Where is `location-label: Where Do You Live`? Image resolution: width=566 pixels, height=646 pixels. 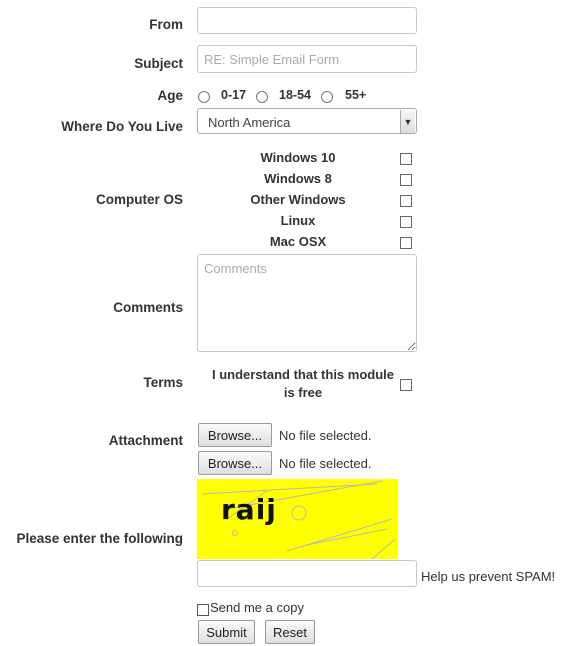
location-label: Where Do You Live is located at coordinates (122, 126).